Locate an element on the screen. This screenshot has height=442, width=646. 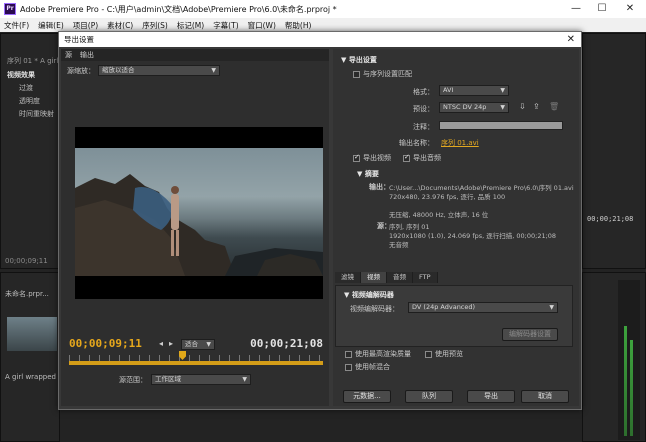
bg-timecode-left: 00;00;09;11 is located at coordinates (26, 261).